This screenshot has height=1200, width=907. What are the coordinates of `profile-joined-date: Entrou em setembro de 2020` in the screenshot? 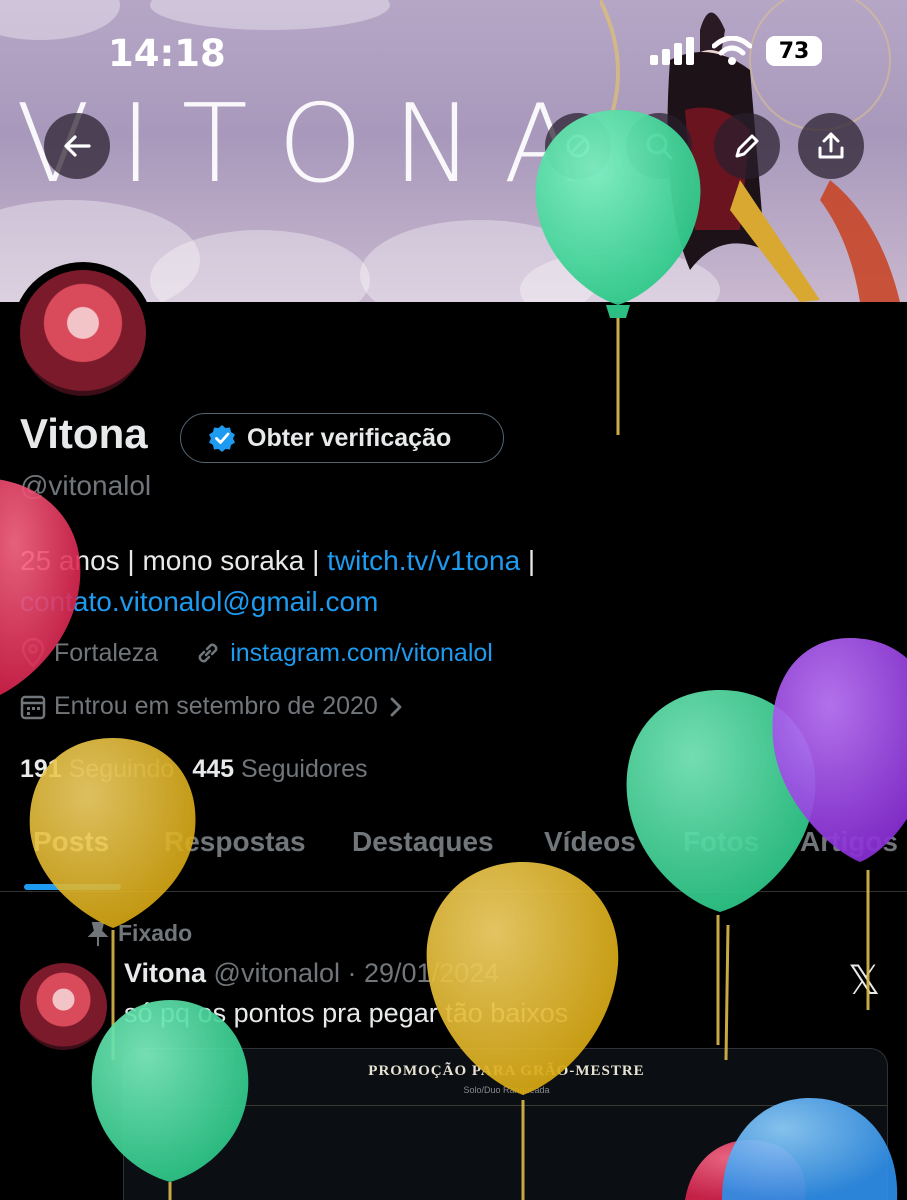 It's located at (216, 706).